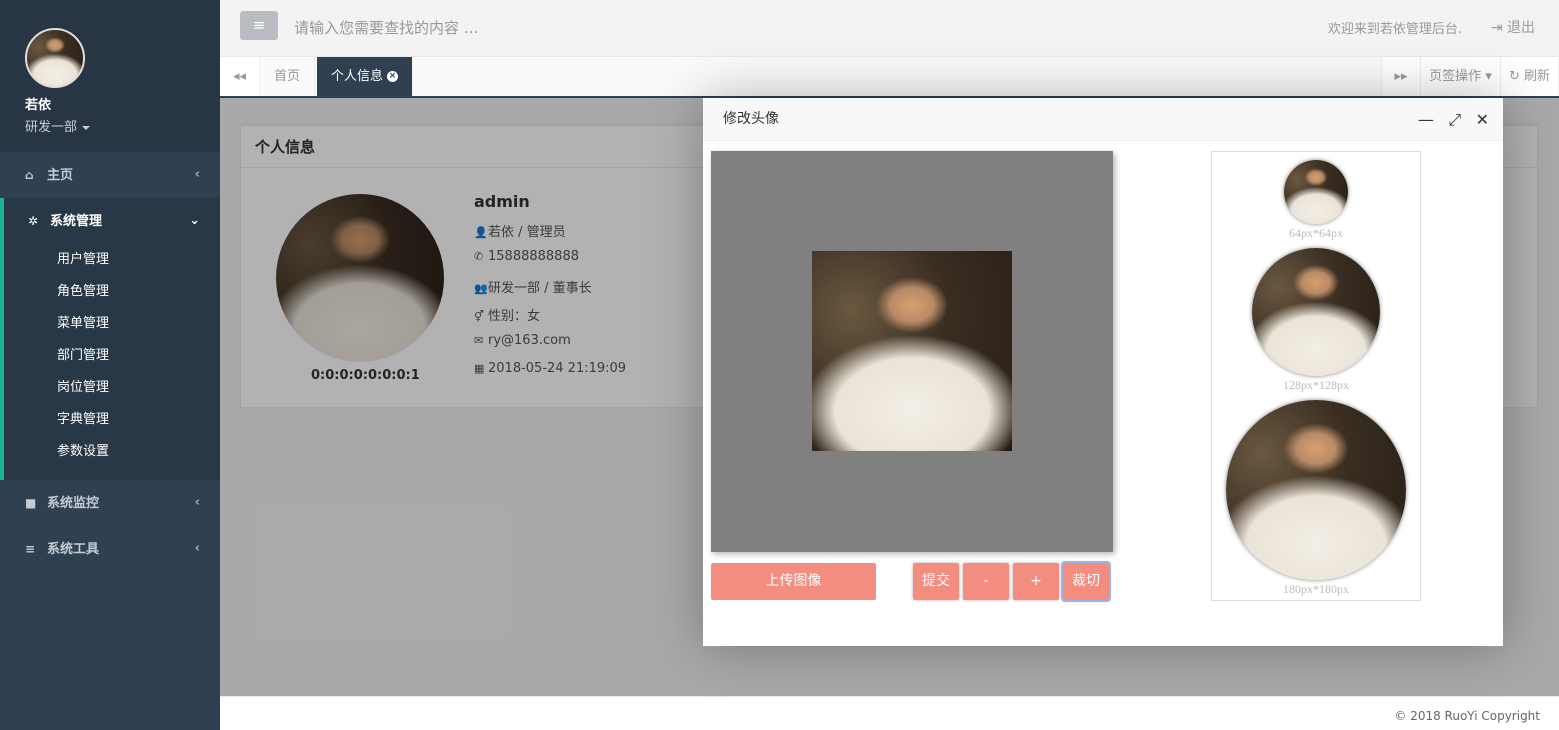 Image resolution: width=1559 pixels, height=730 pixels. I want to click on home-icon: ⌂, so click(29, 175).